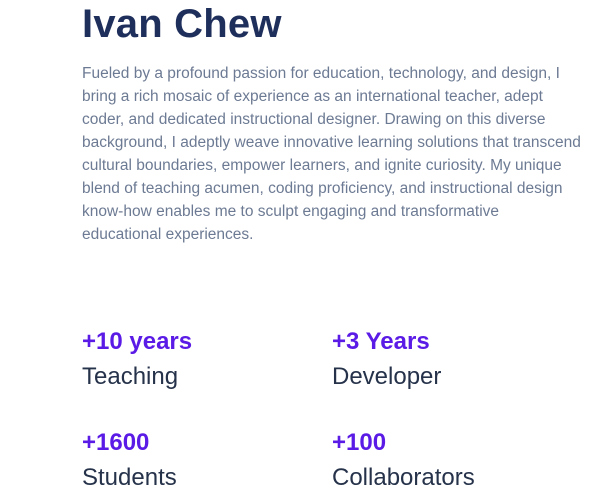 The image size is (600, 500). Describe the element at coordinates (452, 360) in the screenshot. I see `stat-developer: +3 Years Developer` at that location.